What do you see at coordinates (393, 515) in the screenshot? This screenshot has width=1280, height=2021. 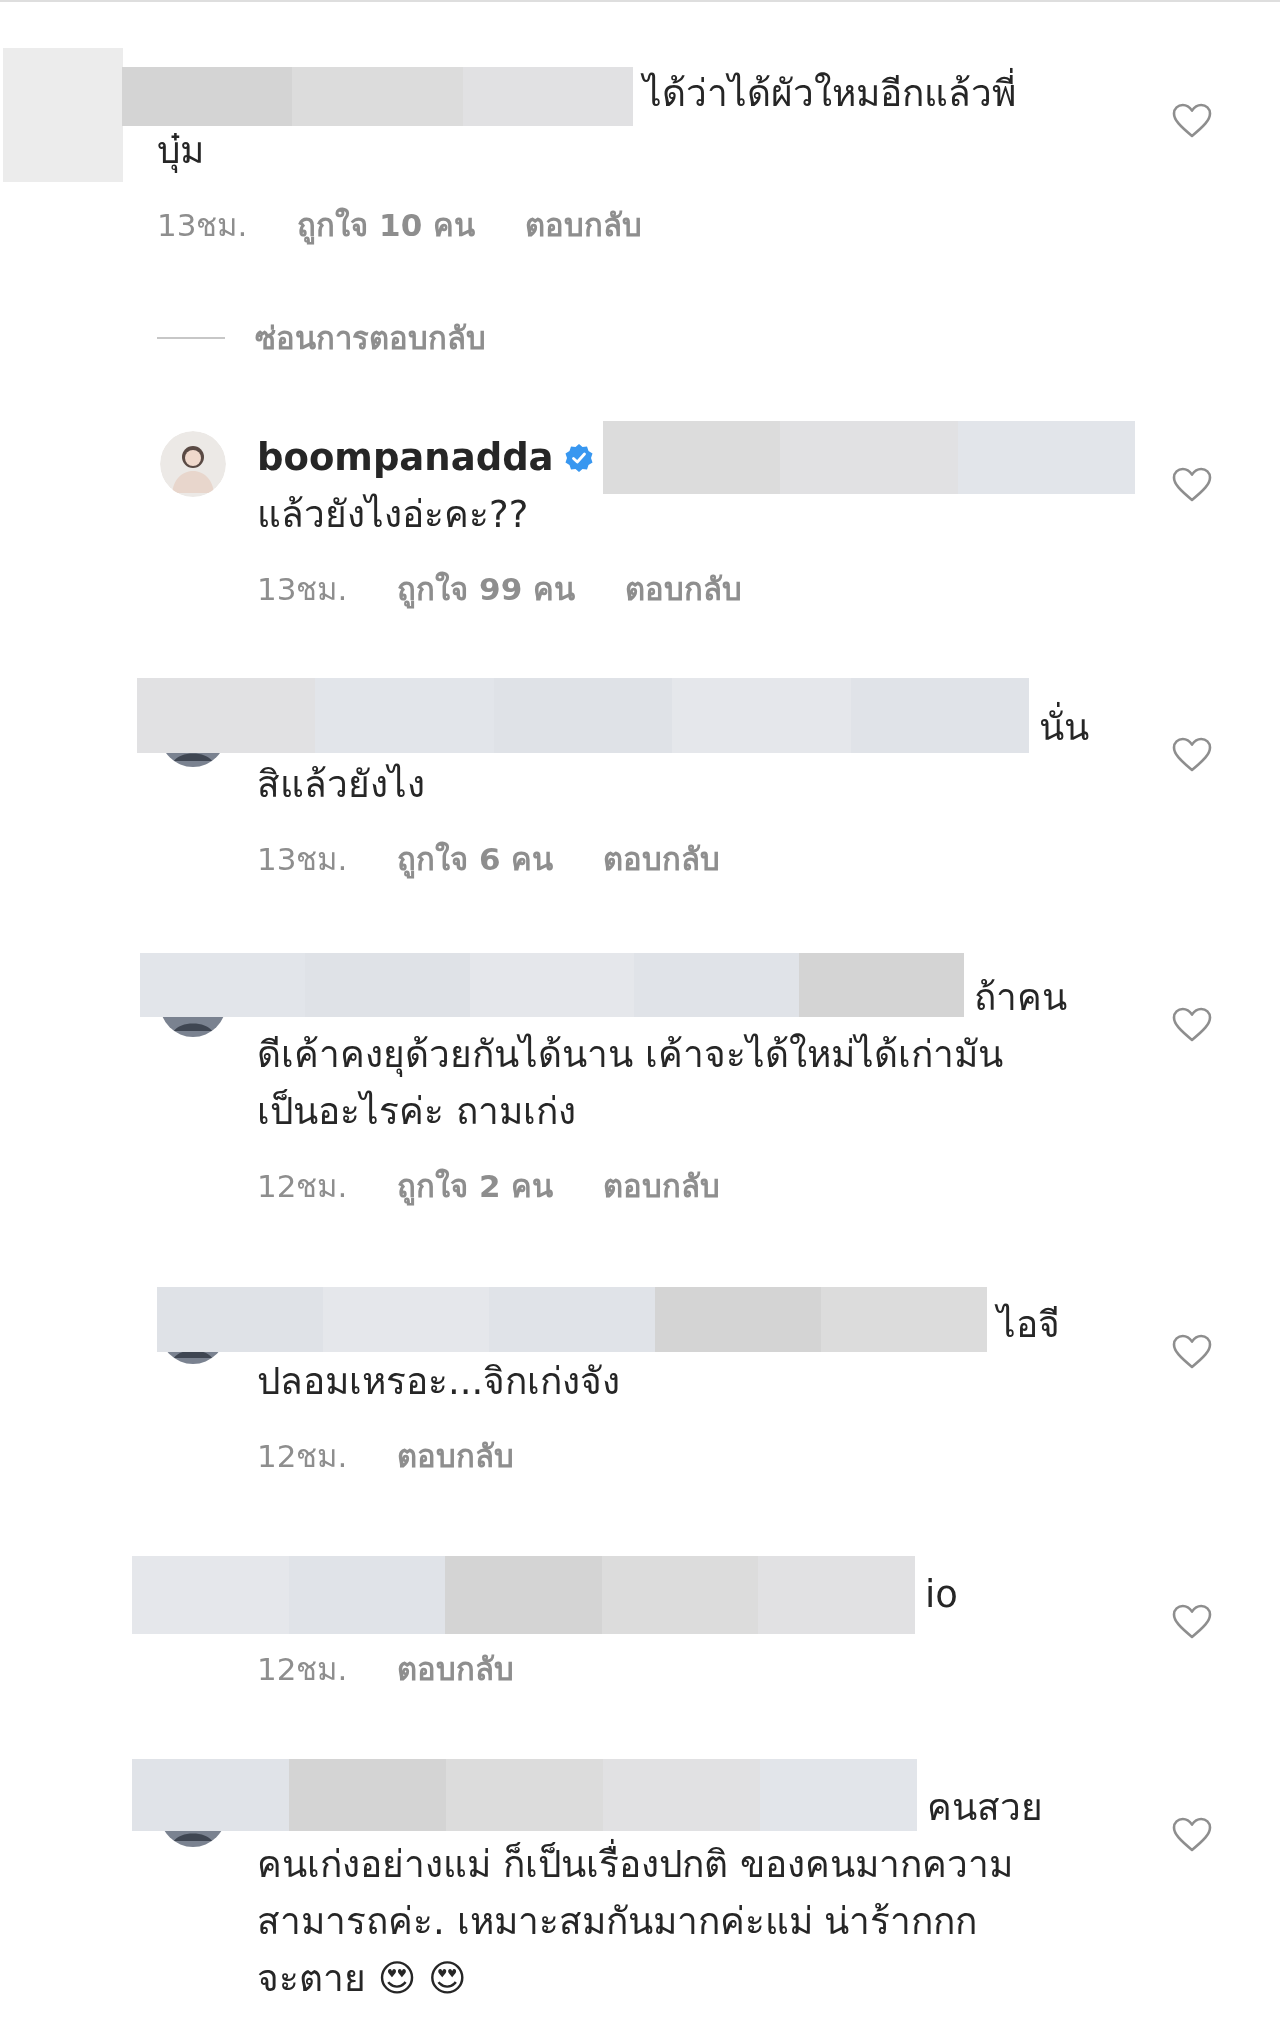 I see `comment-text: แล้วยังไงอ่ะคะ??` at bounding box center [393, 515].